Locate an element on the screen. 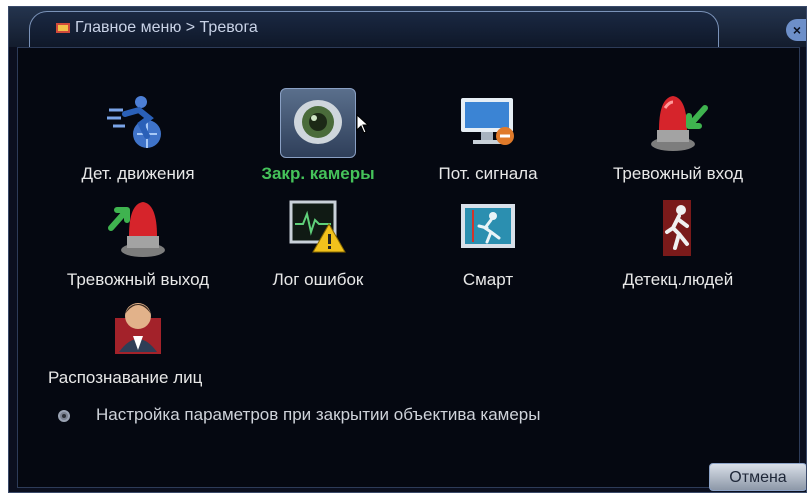 The image size is (807, 493). mouse-cursor-icon is located at coordinates (363, 124).